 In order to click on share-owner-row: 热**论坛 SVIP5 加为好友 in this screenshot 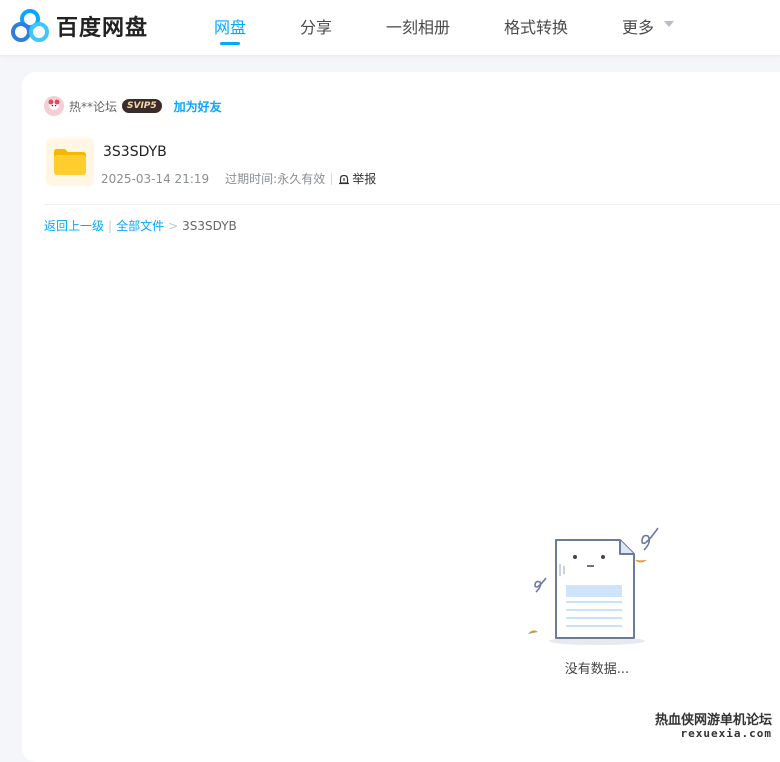, I will do `click(133, 106)`.